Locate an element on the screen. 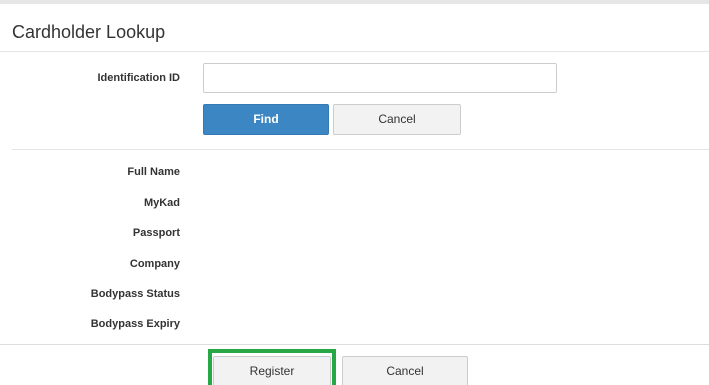 The height and width of the screenshot is (385, 709). bodypass-status-label: Bodypass Status is located at coordinates (135, 294).